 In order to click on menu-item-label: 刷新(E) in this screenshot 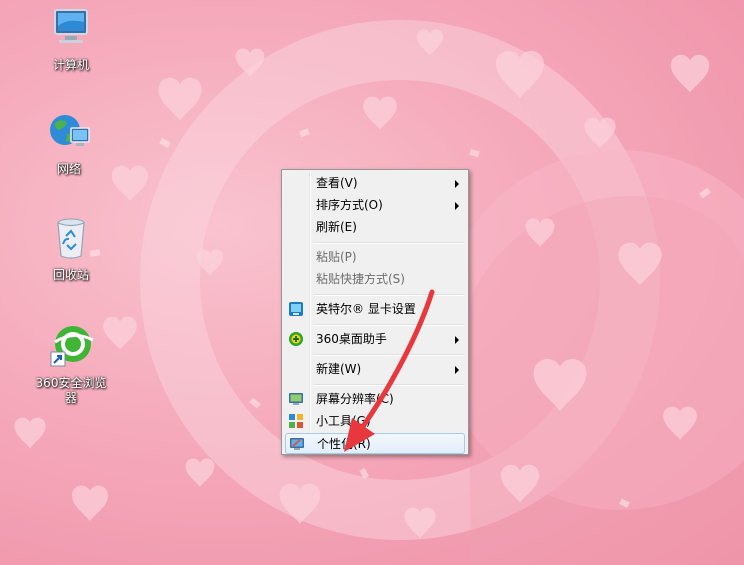, I will do `click(336, 227)`.